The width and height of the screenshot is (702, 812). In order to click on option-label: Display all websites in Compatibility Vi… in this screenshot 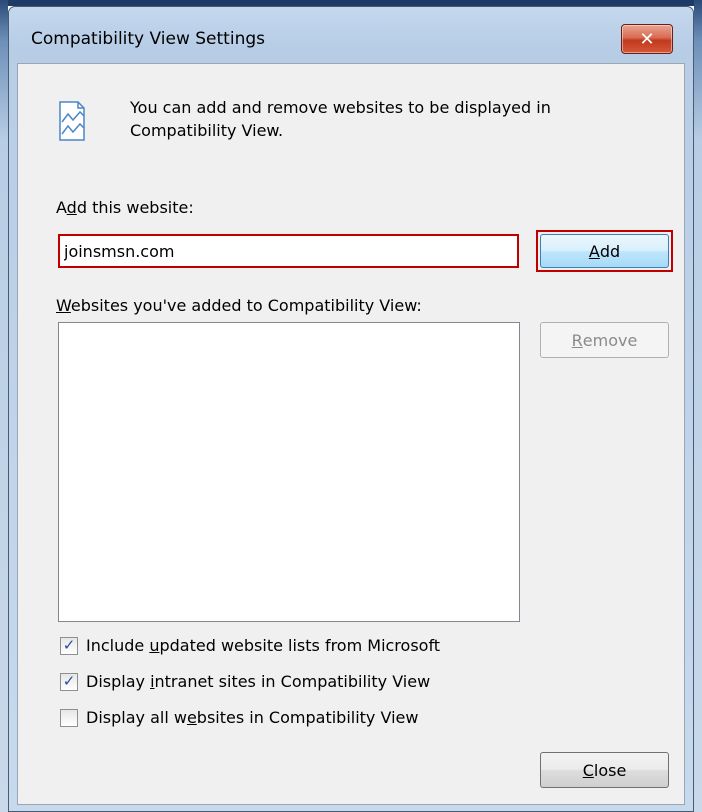, I will do `click(252, 717)`.